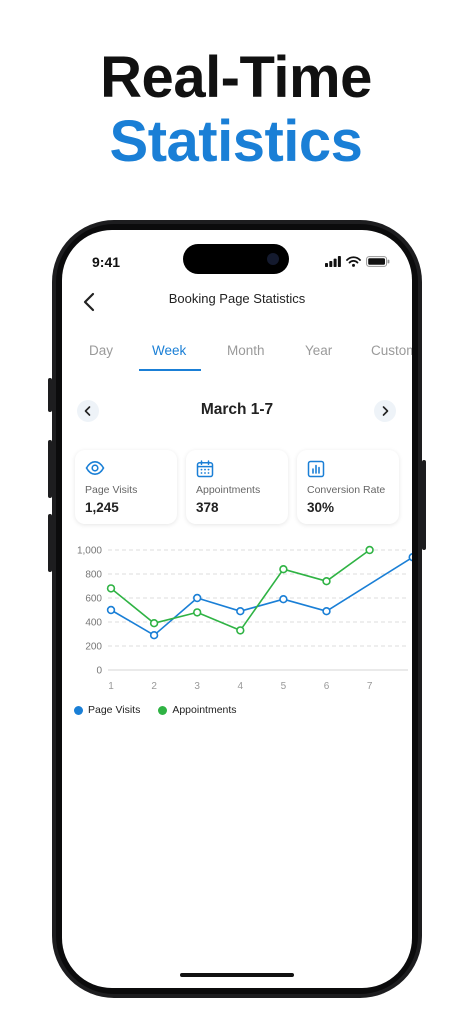 The width and height of the screenshot is (472, 1024). What do you see at coordinates (237, 298) in the screenshot?
I see `page-title: Booking Page Statistics` at bounding box center [237, 298].